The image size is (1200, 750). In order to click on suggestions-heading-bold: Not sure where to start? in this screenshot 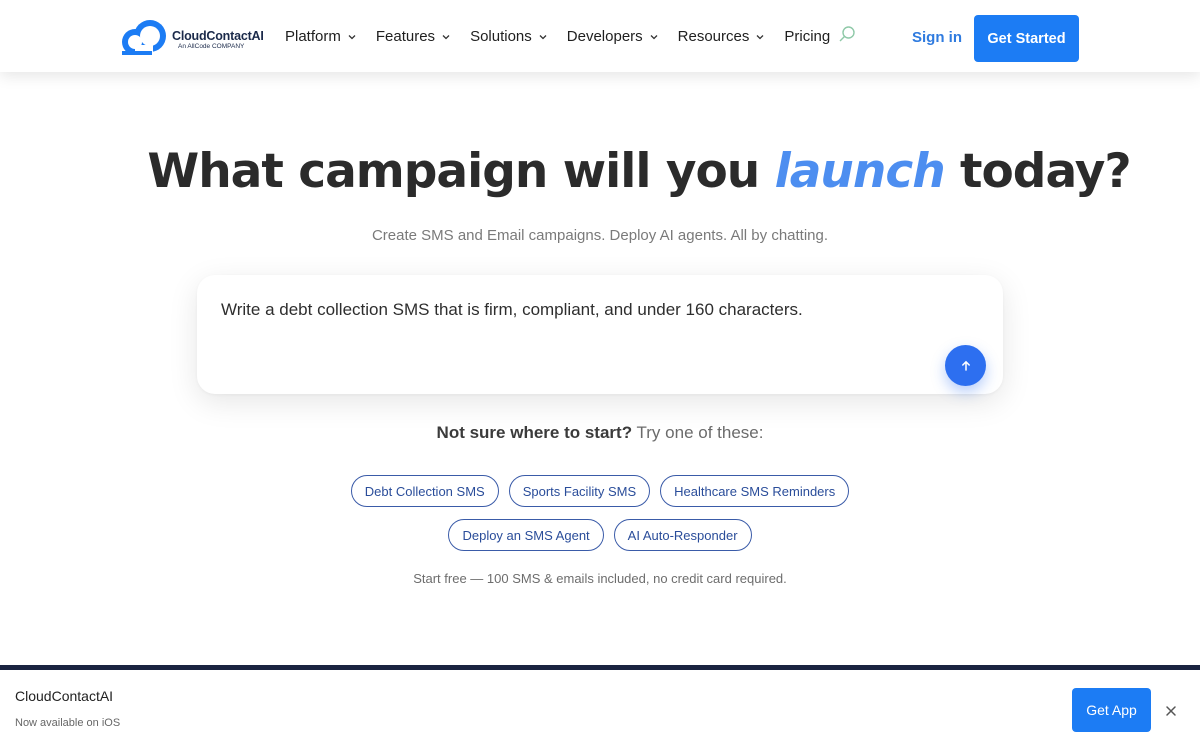, I will do `click(534, 432)`.